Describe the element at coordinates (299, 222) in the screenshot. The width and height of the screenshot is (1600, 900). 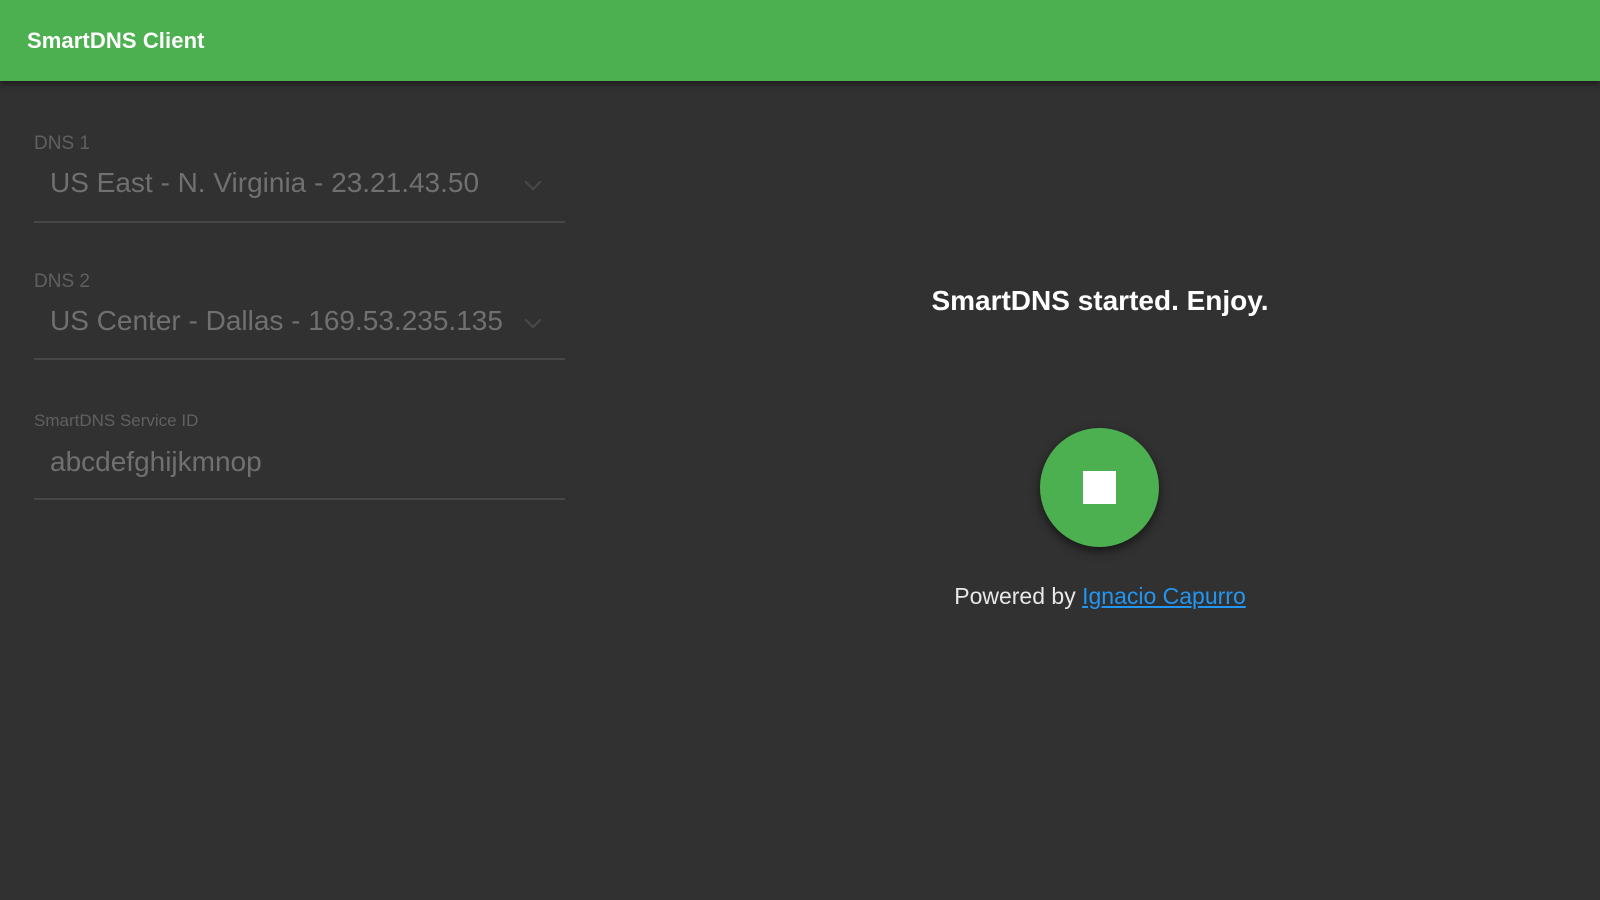
I see `dns1-underline` at that location.